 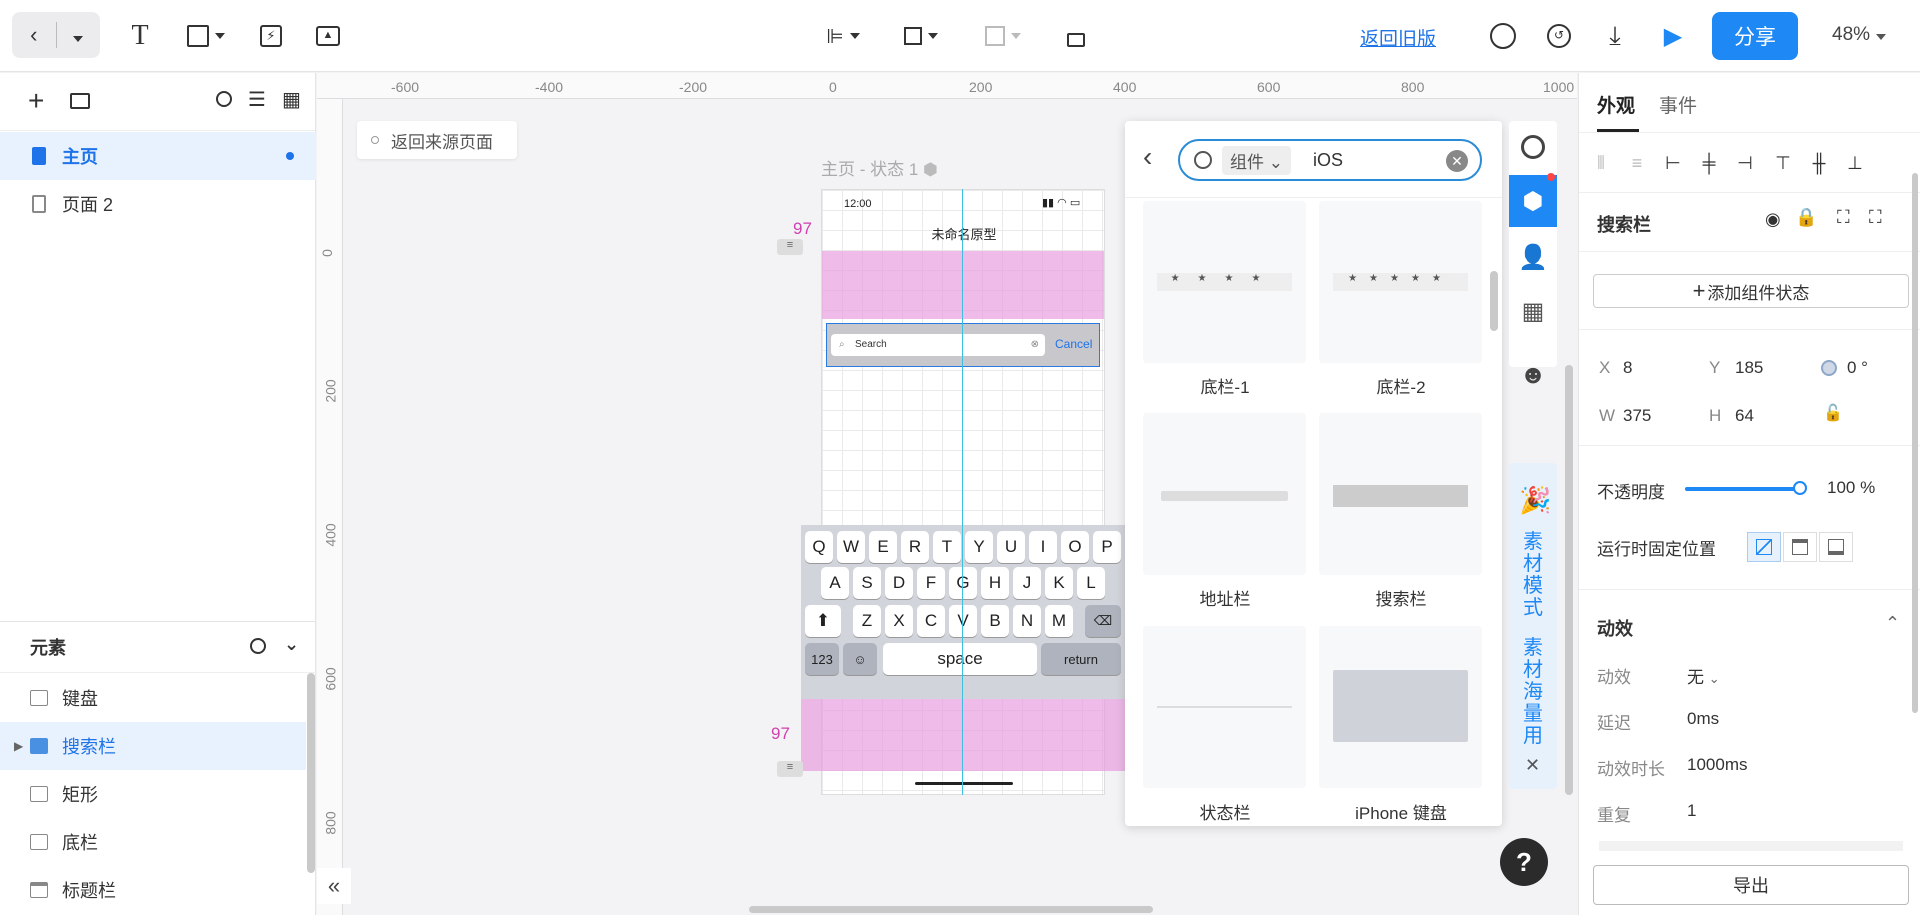 What do you see at coordinates (938, 345) in the screenshot?
I see `search-field: Search ⌕ ⊗` at bounding box center [938, 345].